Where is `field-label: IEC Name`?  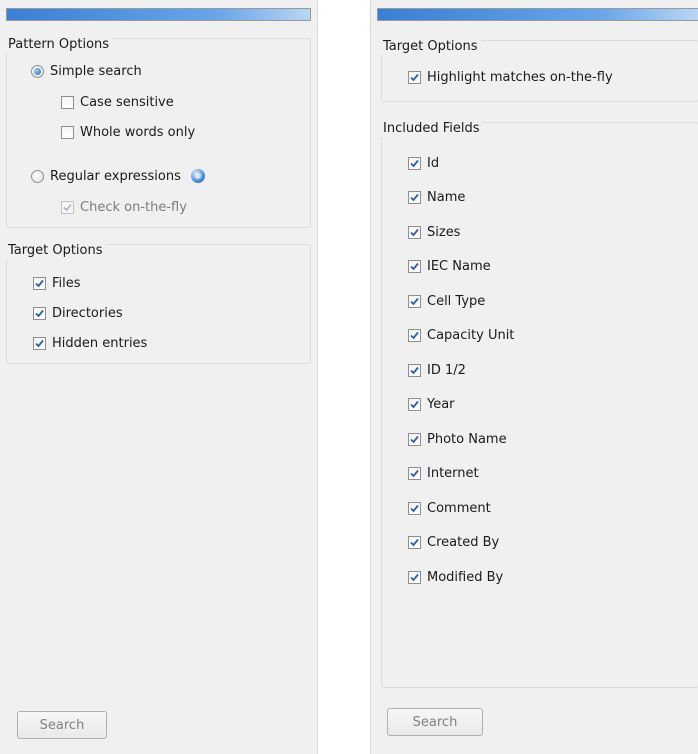 field-label: IEC Name is located at coordinates (459, 266).